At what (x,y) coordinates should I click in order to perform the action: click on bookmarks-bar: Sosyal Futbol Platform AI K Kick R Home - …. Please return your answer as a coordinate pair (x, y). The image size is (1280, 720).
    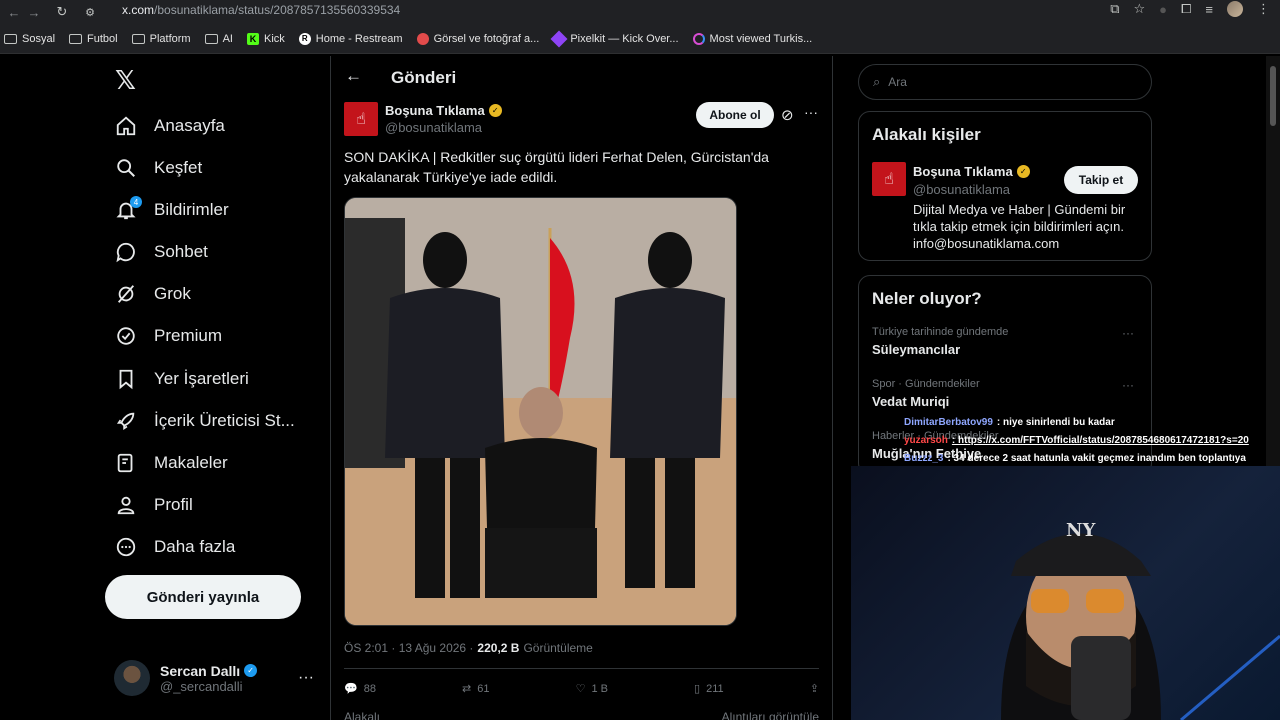
    Looking at the image, I should click on (640, 39).